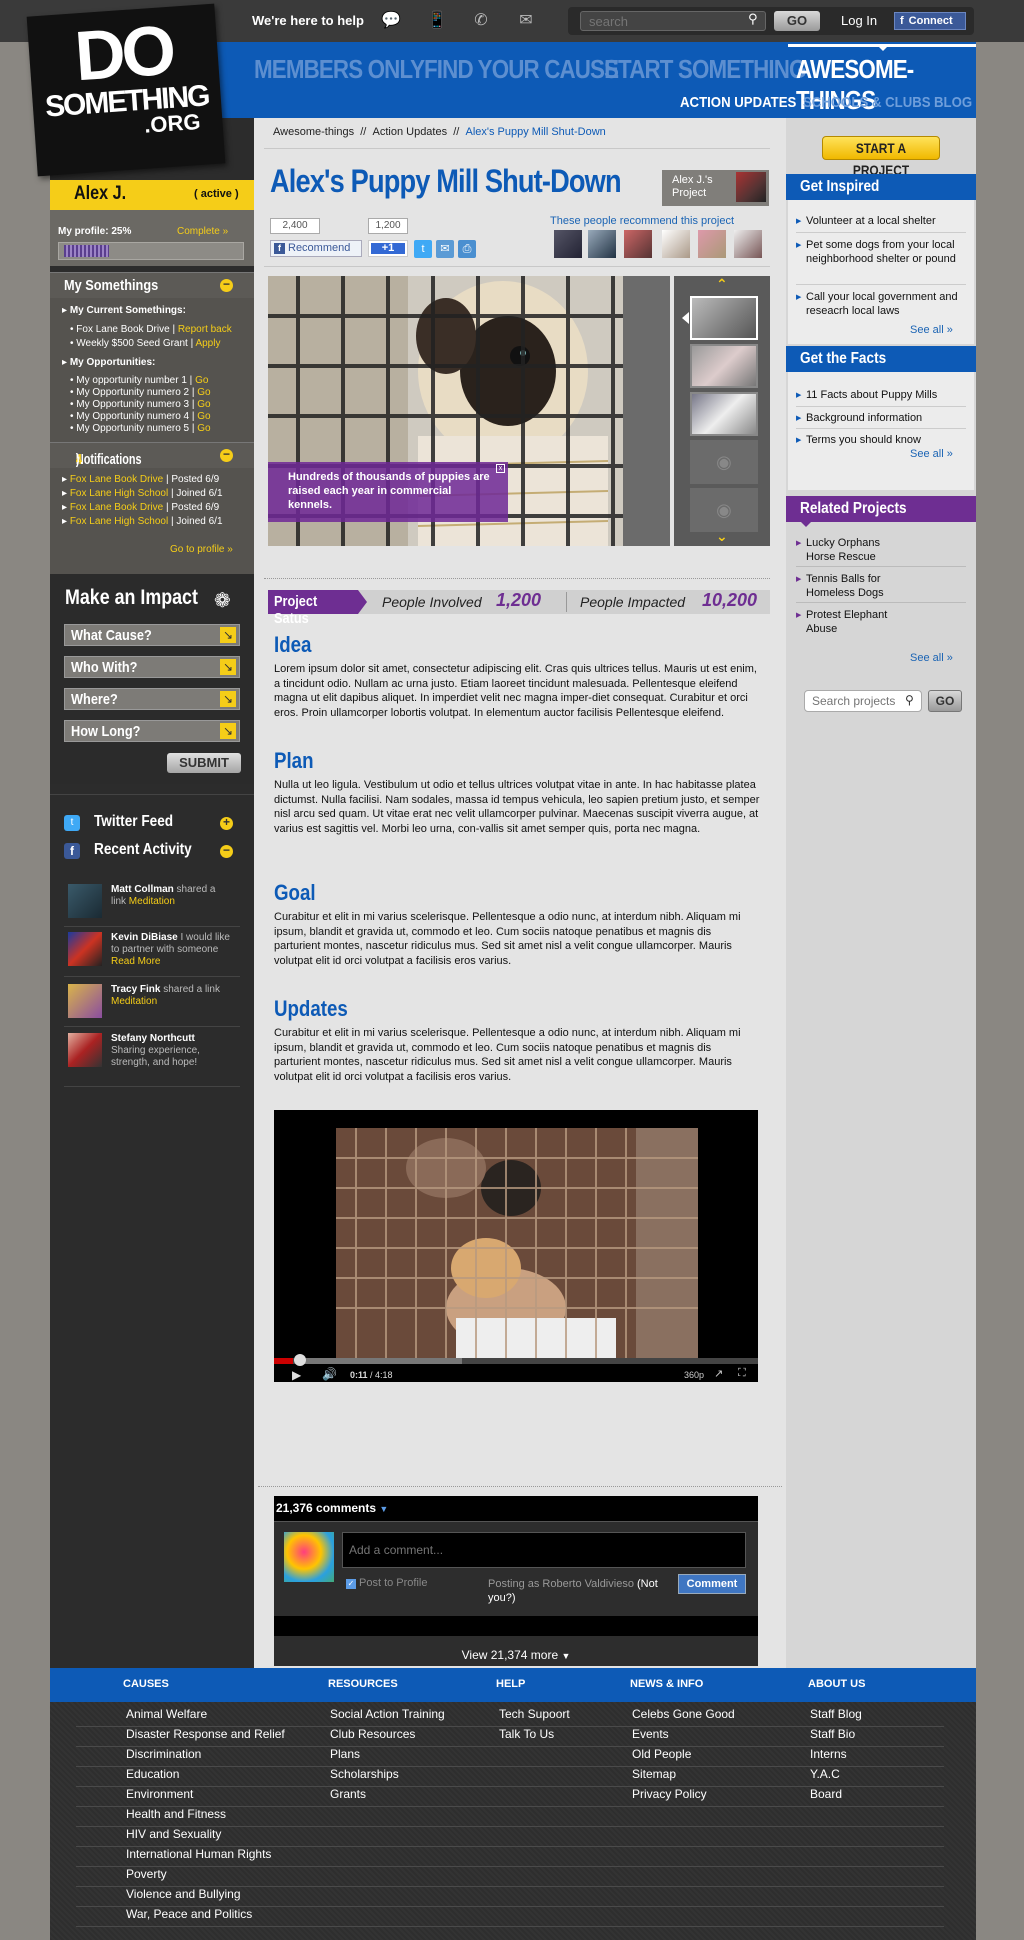 The image size is (1024, 1940). I want to click on who-with-button: Who With? ↘, so click(152, 667).